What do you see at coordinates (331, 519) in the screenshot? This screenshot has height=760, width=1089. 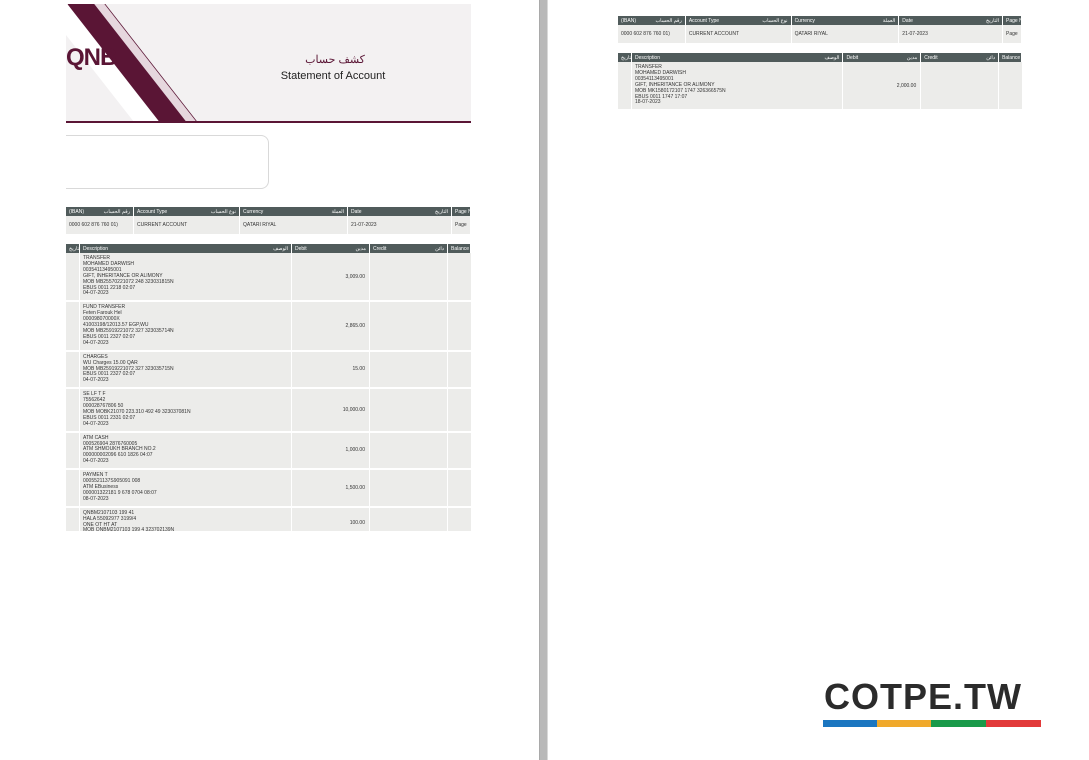 I see `debit-cell: 100.00` at bounding box center [331, 519].